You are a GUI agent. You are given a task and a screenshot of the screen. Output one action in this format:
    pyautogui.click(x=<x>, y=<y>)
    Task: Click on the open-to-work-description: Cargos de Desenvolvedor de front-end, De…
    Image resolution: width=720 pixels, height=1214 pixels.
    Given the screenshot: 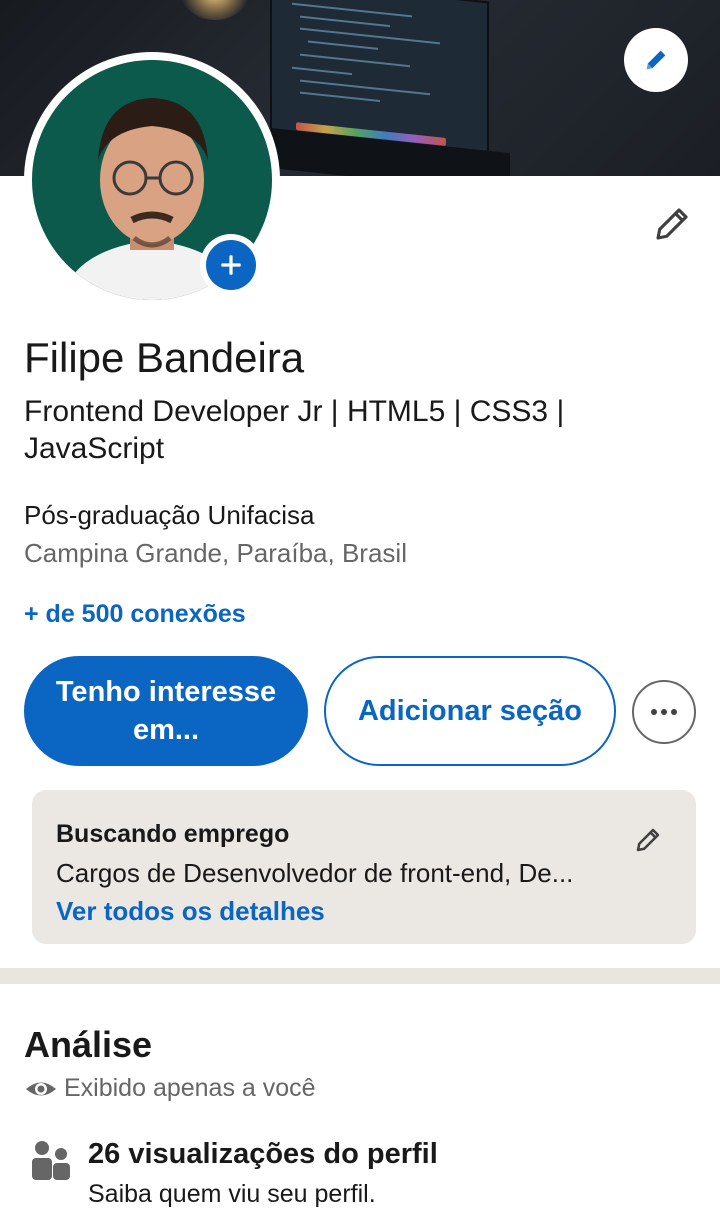 What is the action you would take?
    pyautogui.click(x=315, y=873)
    